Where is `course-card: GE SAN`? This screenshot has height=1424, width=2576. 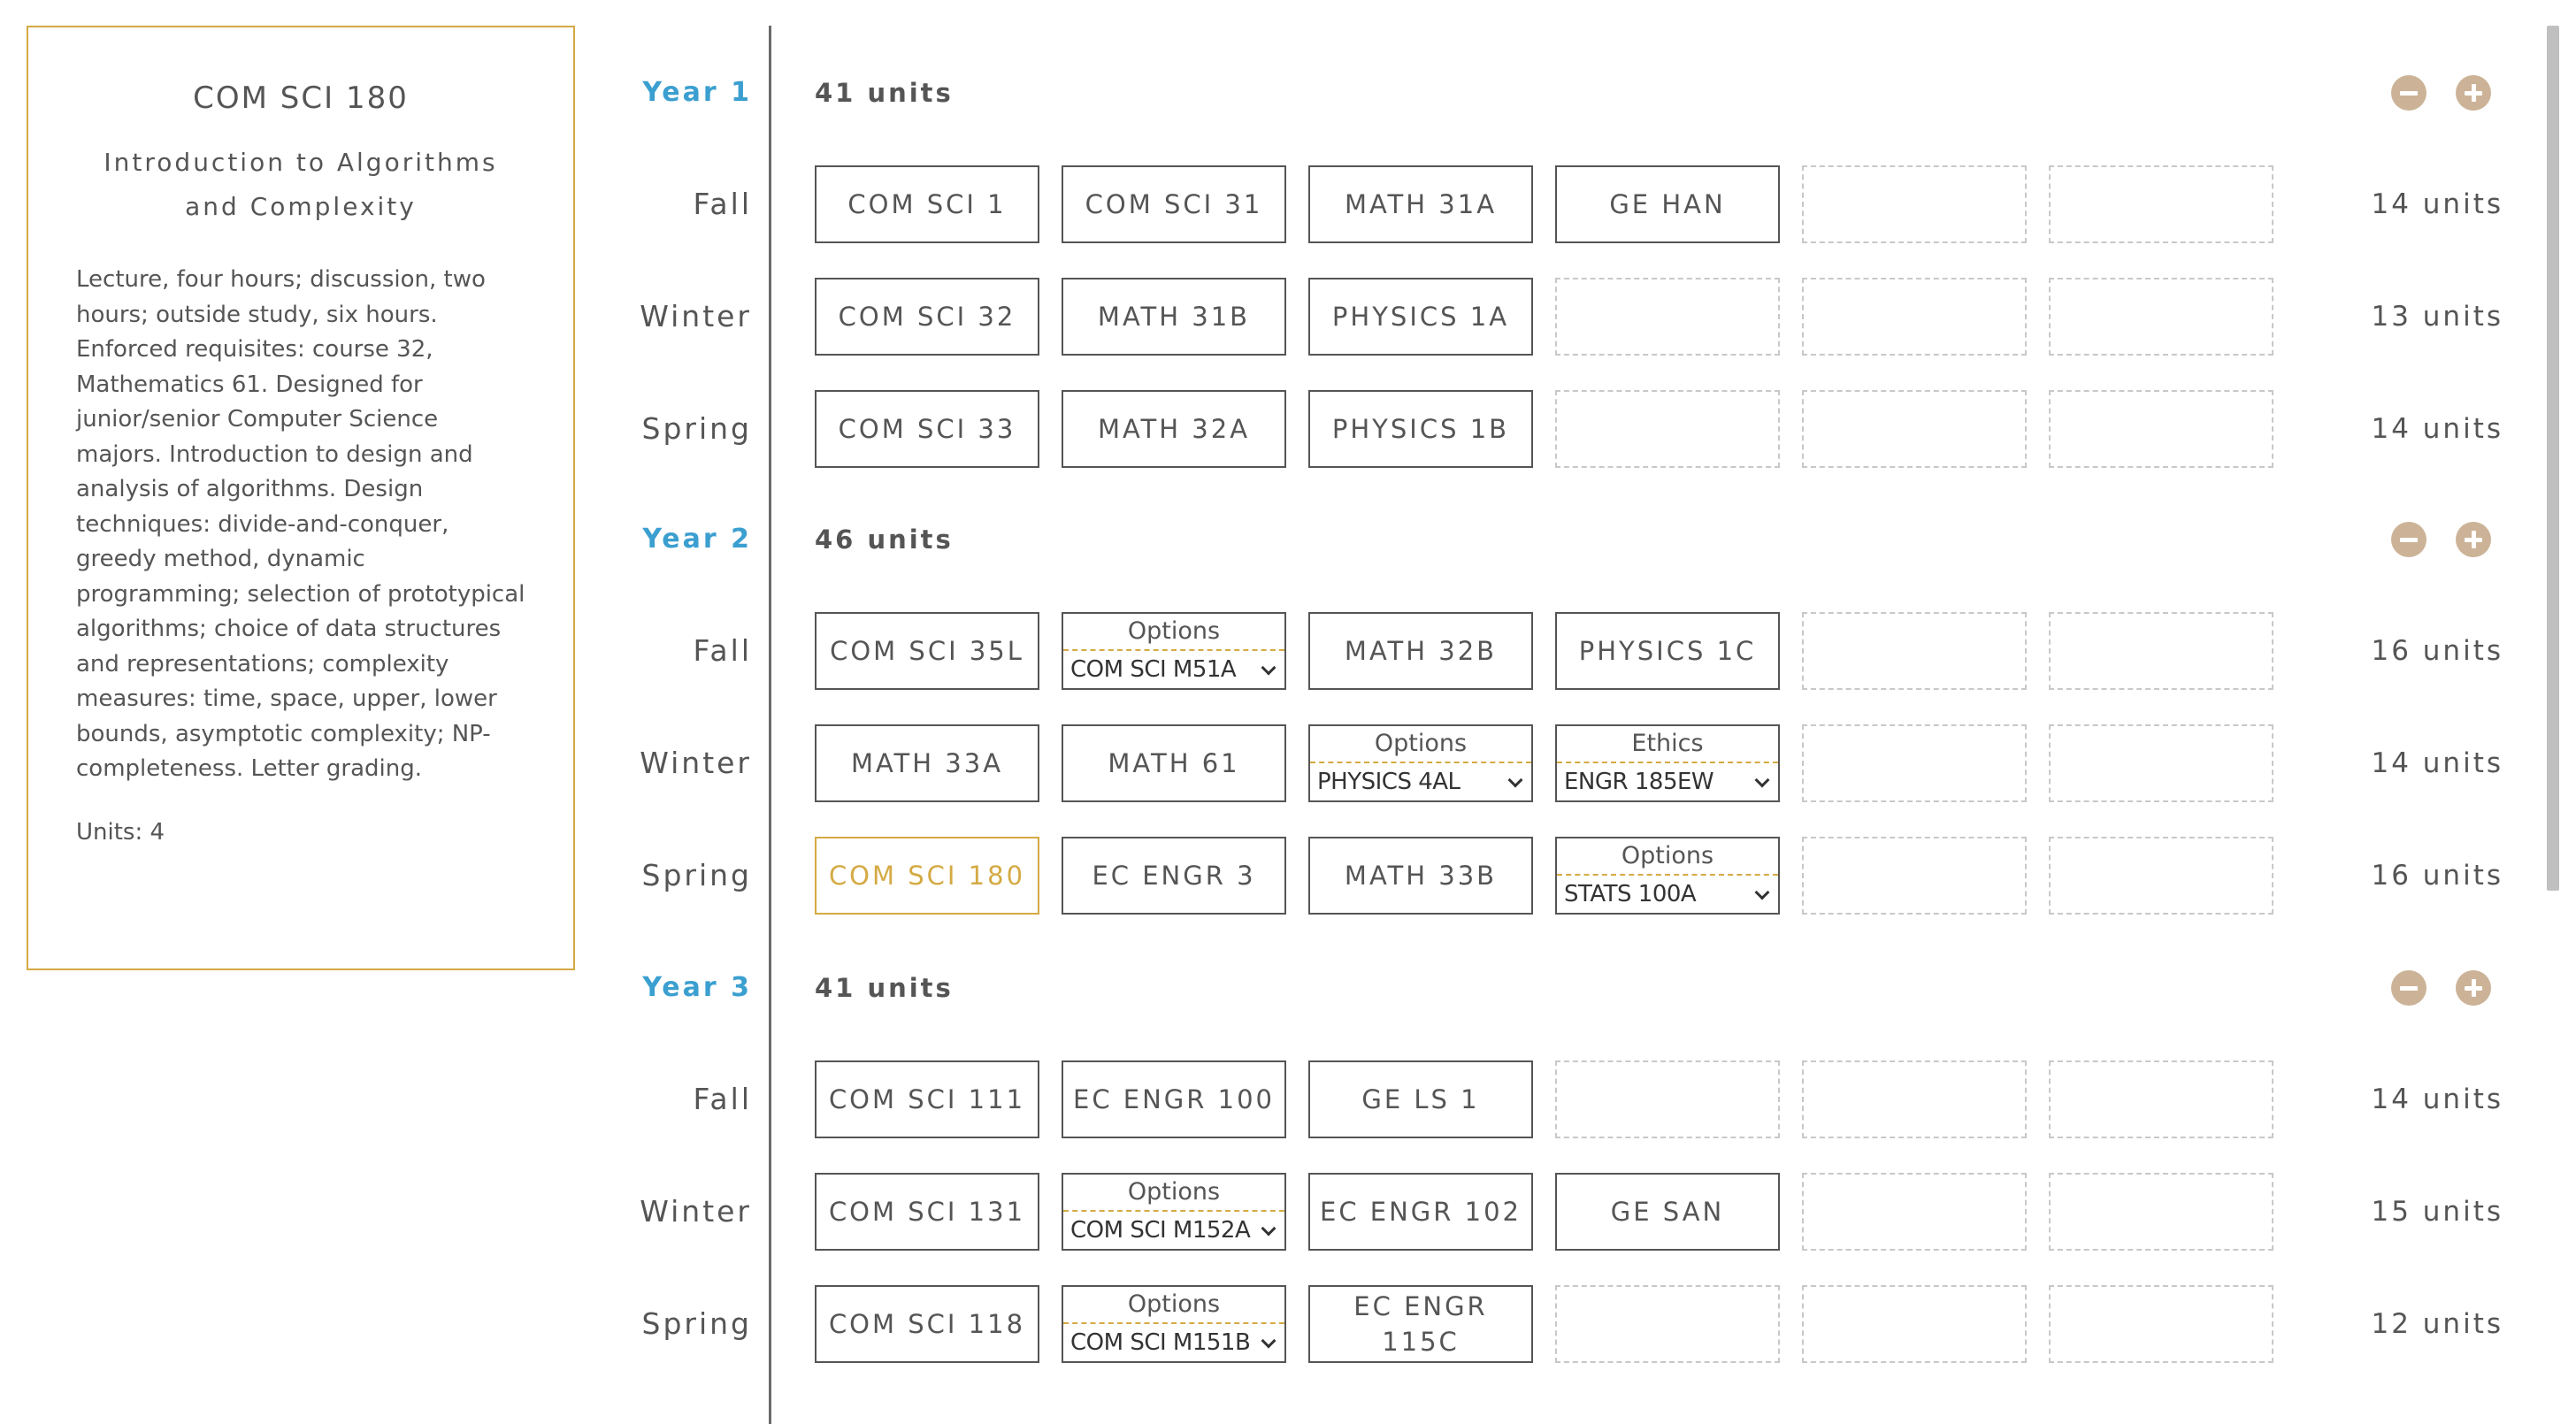
course-card: GE SAN is located at coordinates (1667, 1212).